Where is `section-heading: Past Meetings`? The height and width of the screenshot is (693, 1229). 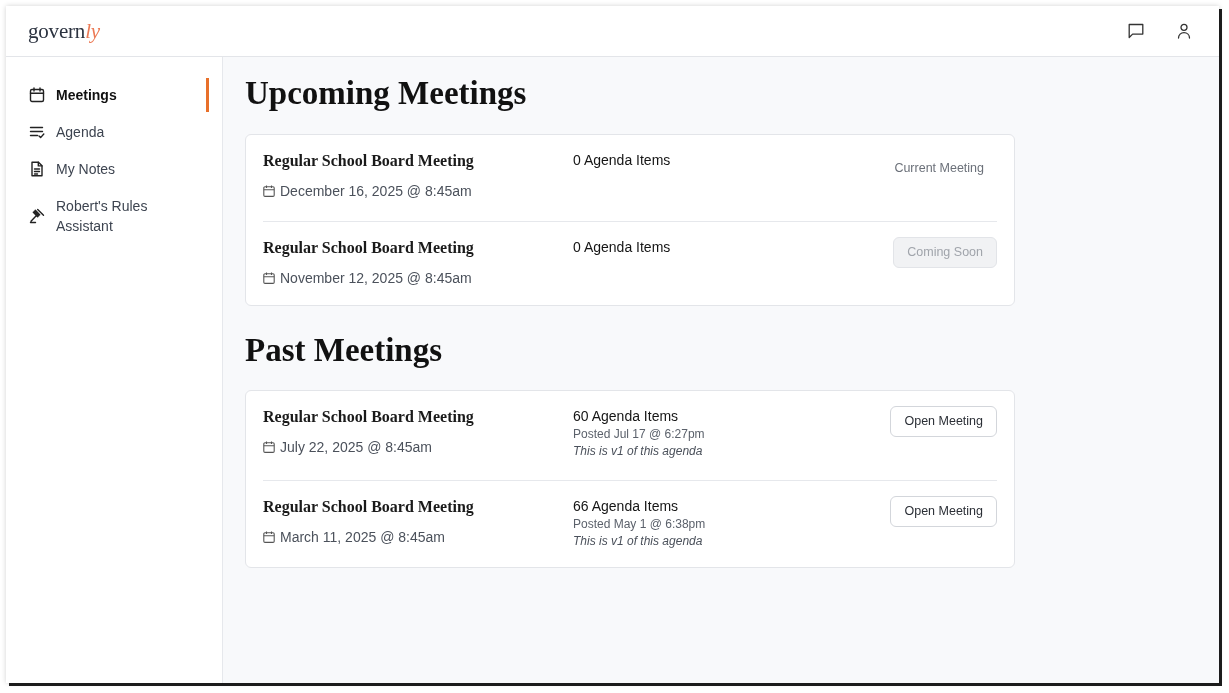 section-heading: Past Meetings is located at coordinates (344, 350).